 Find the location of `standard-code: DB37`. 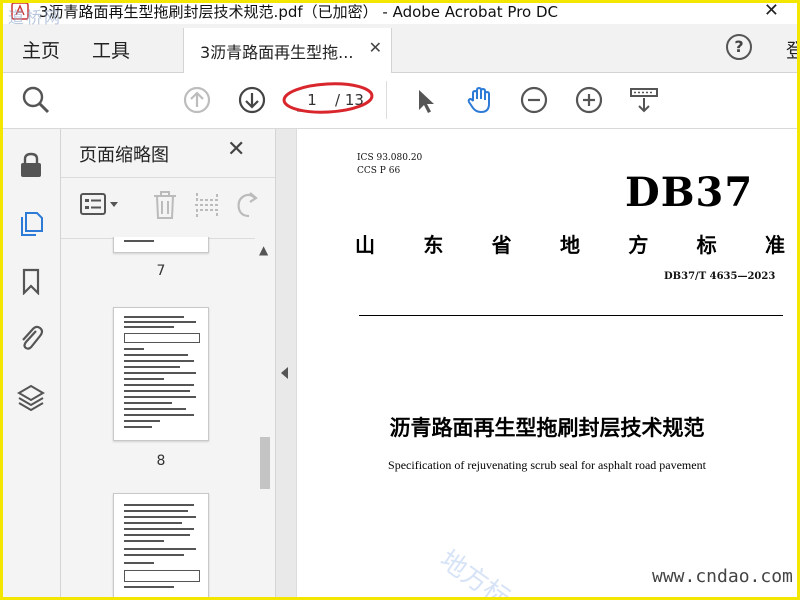

standard-code: DB37 is located at coordinates (689, 192).